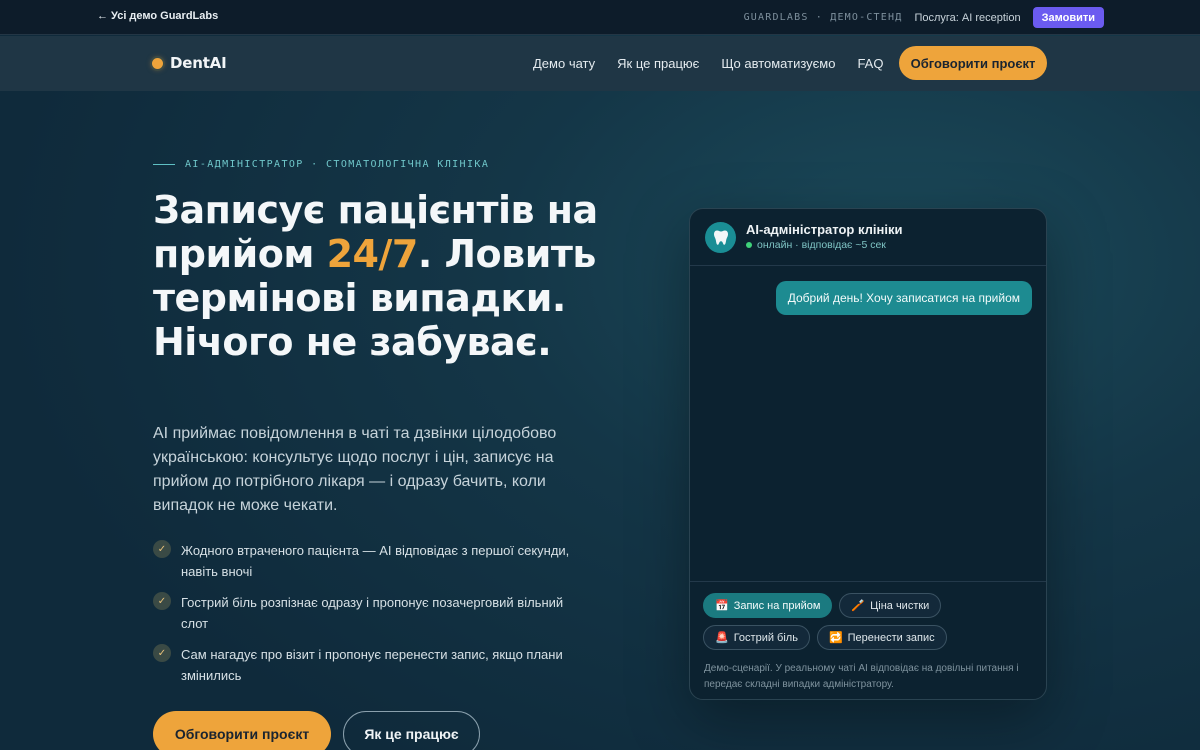 Image resolution: width=1200 pixels, height=750 pixels. Describe the element at coordinates (777, 605) in the screenshot. I see `chip-label: Запис на прийом` at that location.